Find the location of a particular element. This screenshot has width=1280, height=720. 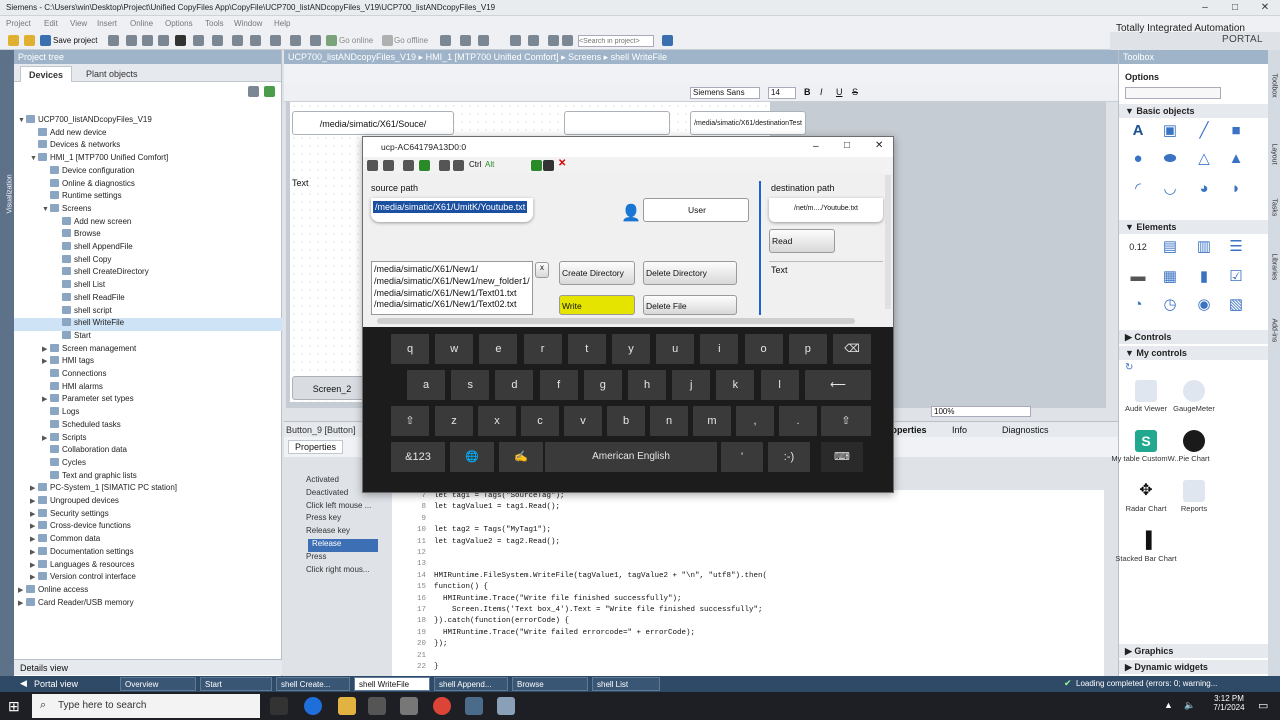

arc-tool-icon: ◜ is located at coordinates (1138, 189).